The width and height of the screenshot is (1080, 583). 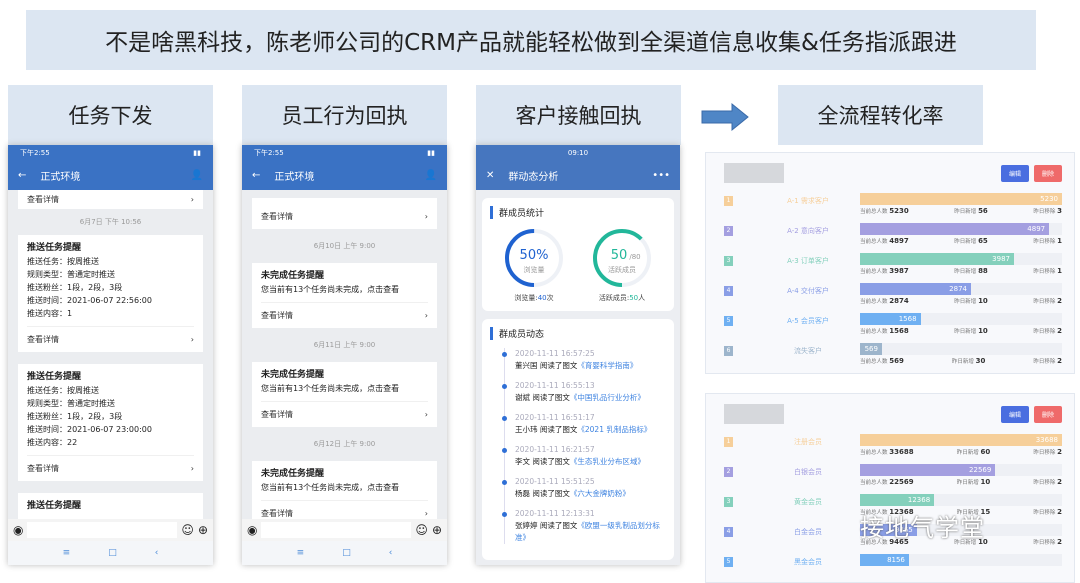 I want to click on stage-name: 黄金会员, so click(x=808, y=502).